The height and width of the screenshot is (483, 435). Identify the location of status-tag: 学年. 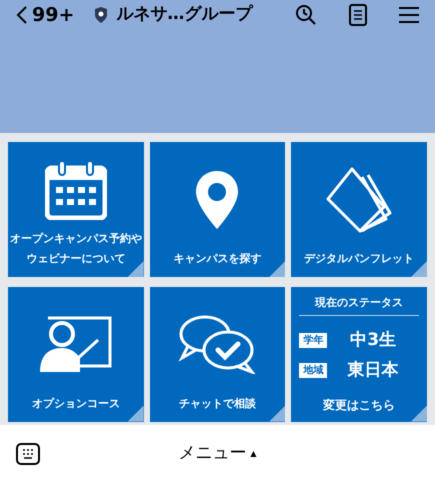
(313, 340).